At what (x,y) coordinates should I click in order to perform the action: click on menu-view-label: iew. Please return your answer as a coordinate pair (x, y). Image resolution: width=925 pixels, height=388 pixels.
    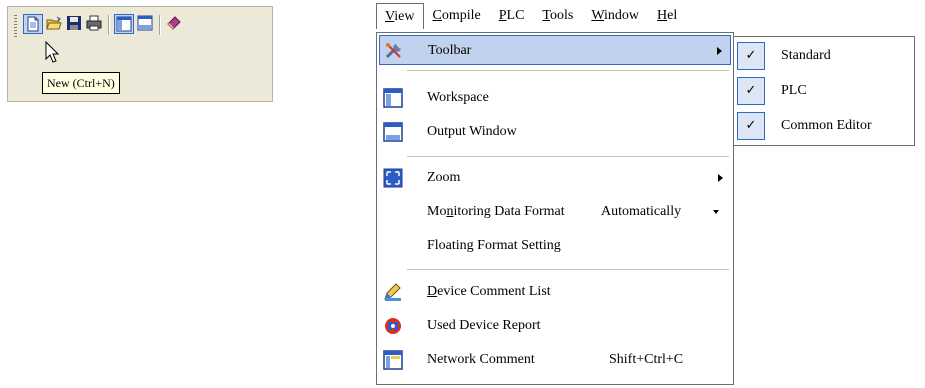
    Looking at the image, I should click on (404, 16).